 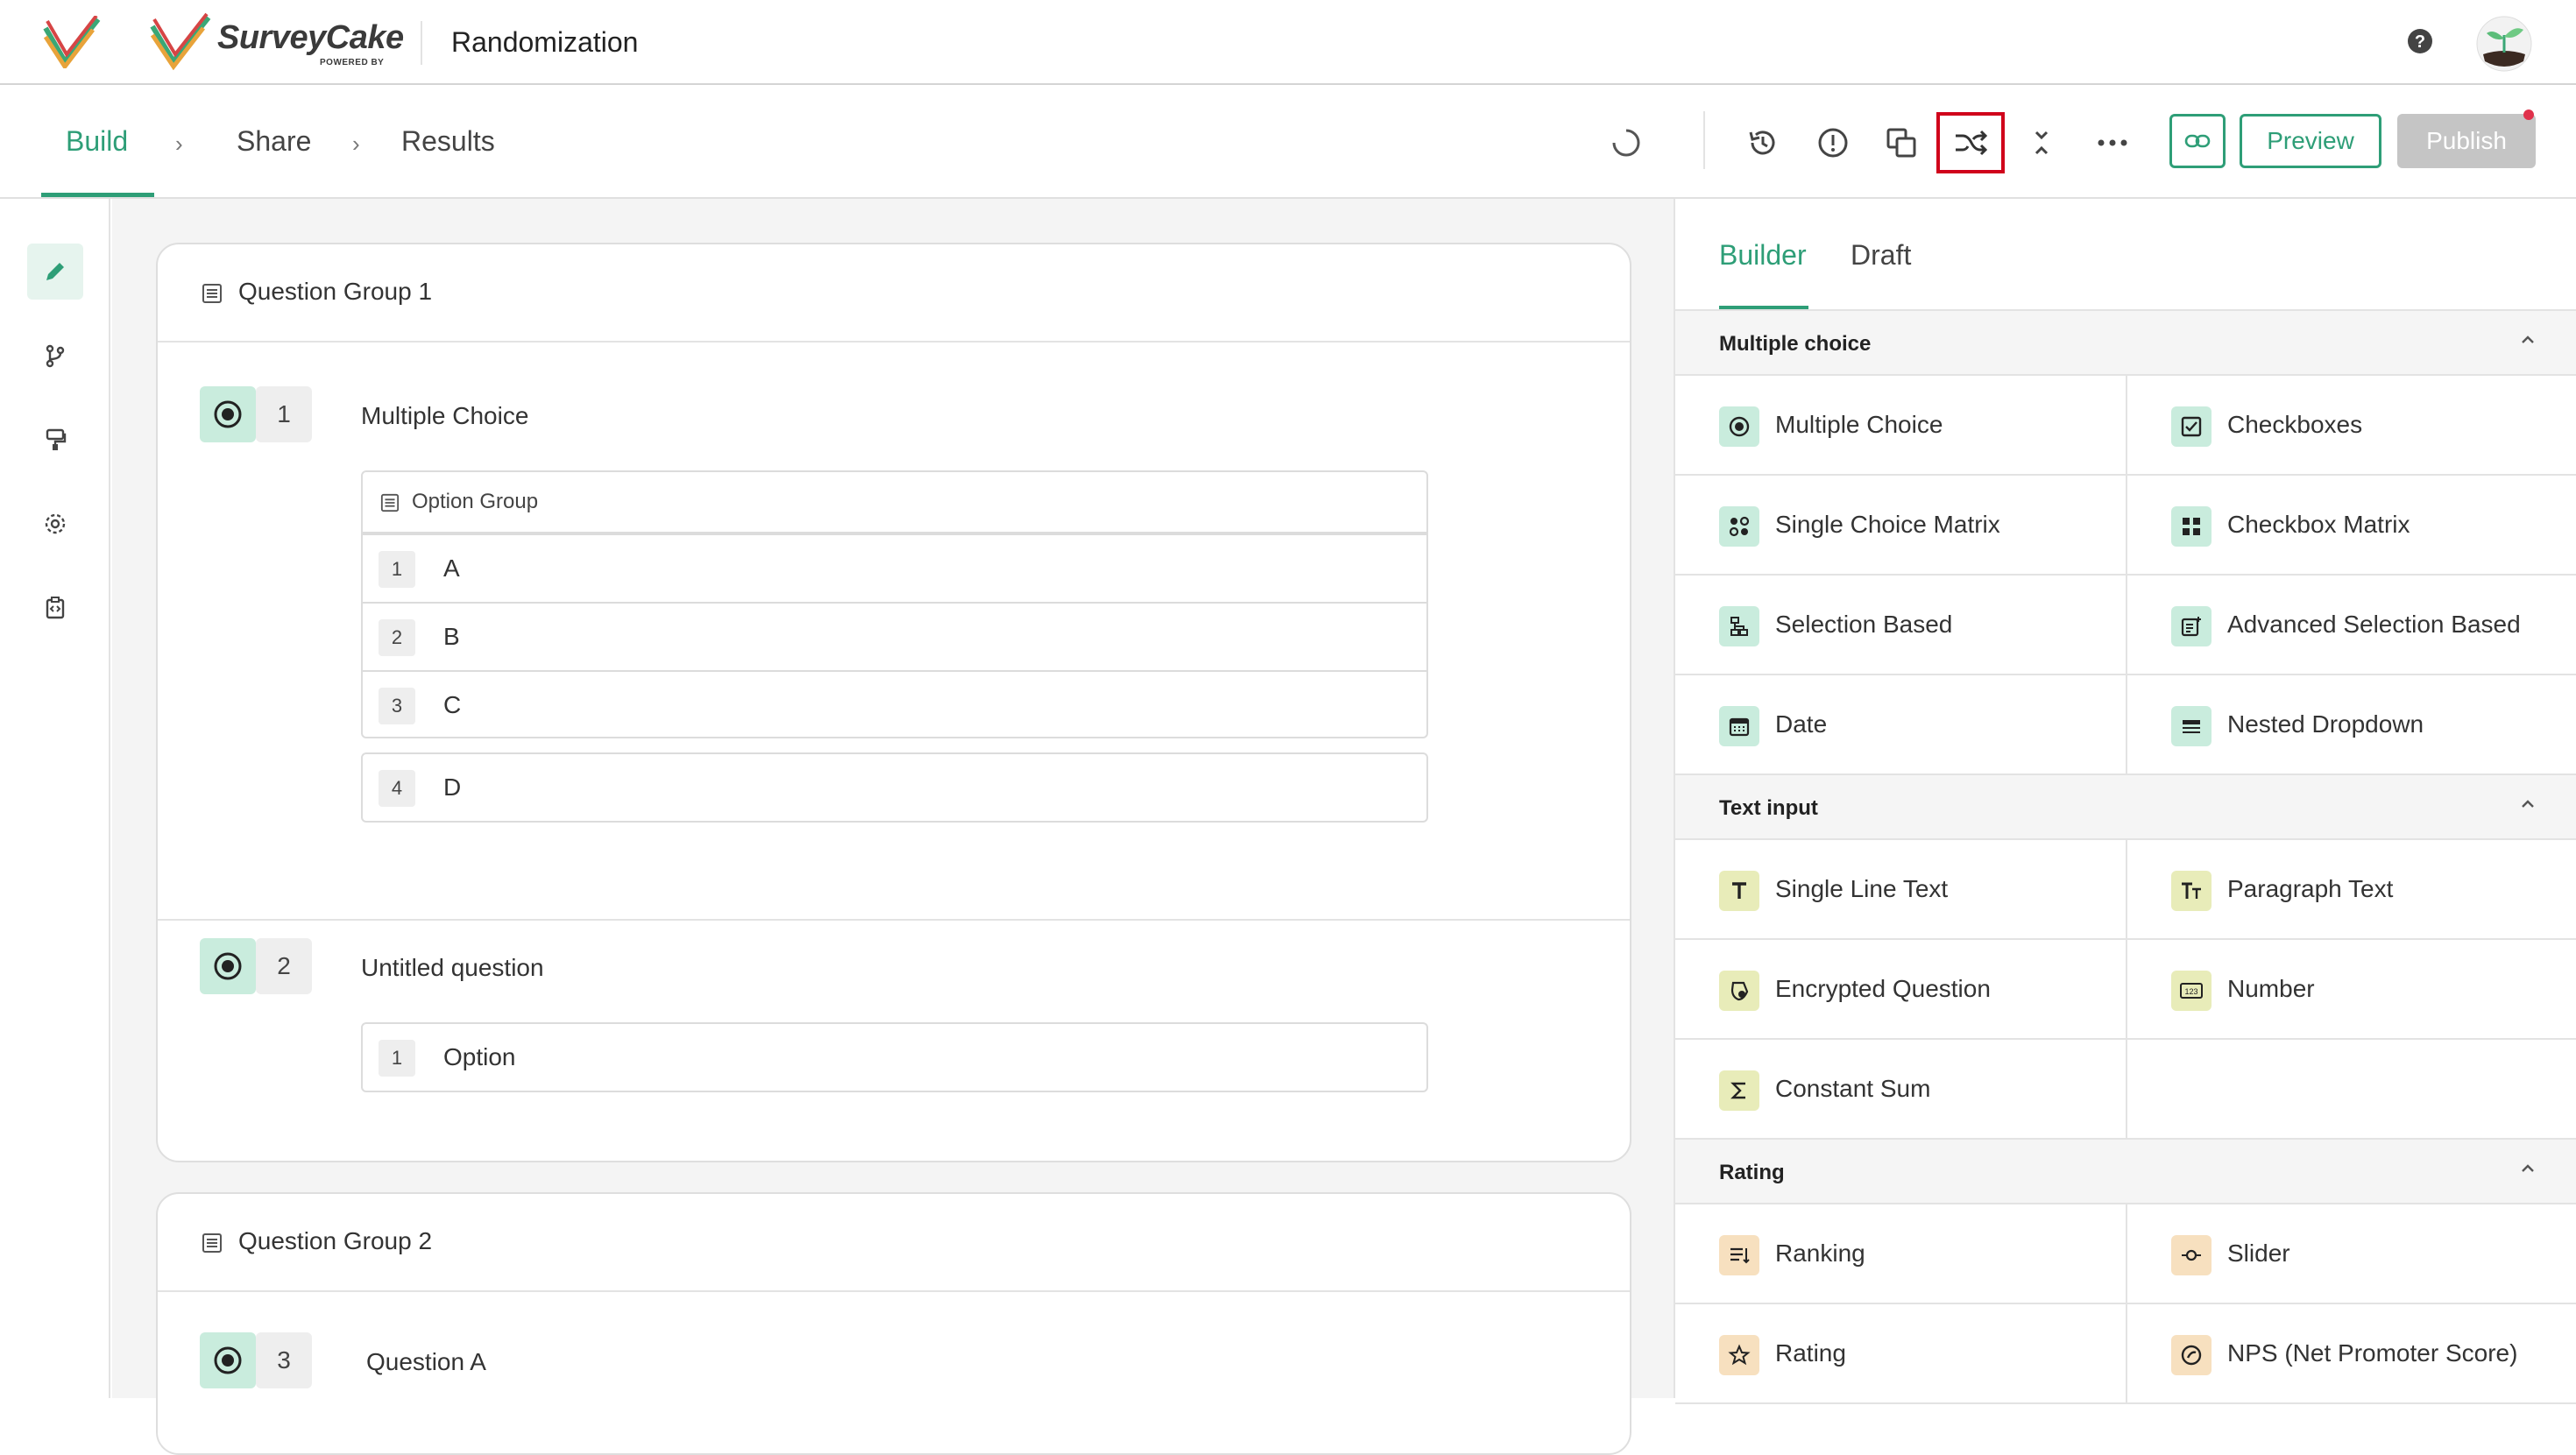 What do you see at coordinates (1881, 256) in the screenshot?
I see `tab-draft: Draft` at bounding box center [1881, 256].